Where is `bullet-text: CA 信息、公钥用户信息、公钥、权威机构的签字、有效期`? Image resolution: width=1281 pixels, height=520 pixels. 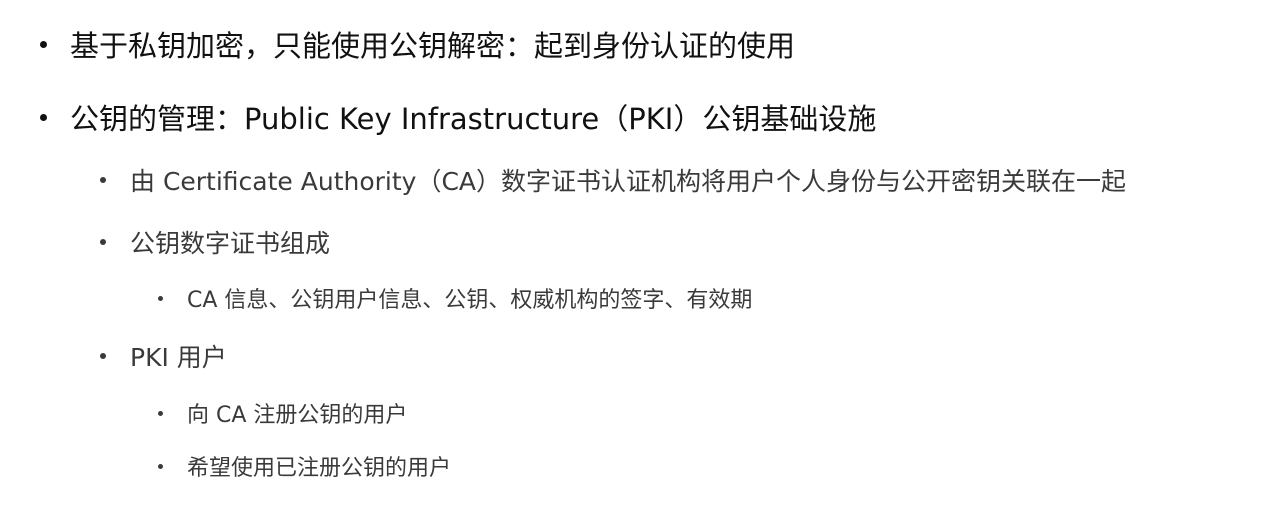
bullet-text: CA 信息、公钥用户信息、公钥、权威机构的签字、有效期 is located at coordinates (470, 300).